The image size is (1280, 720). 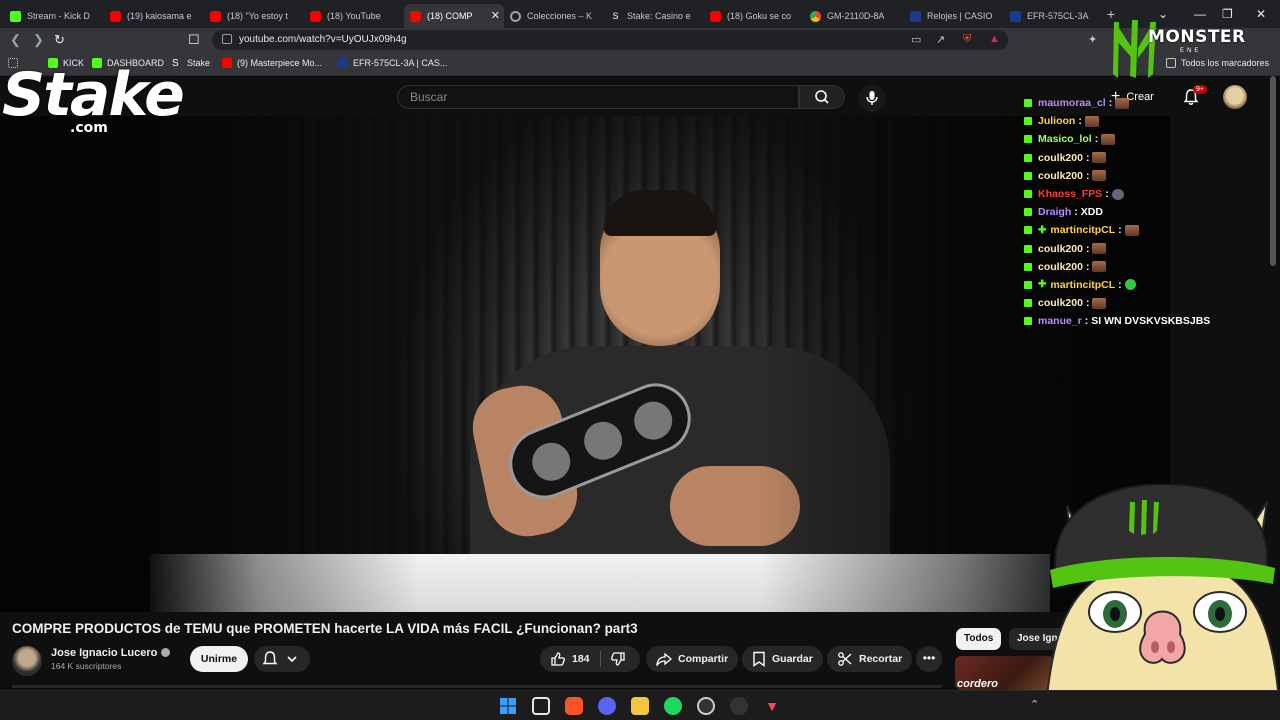 I want to click on browser-tab: EFR-575CL-3A, so click(x=1054, y=16).